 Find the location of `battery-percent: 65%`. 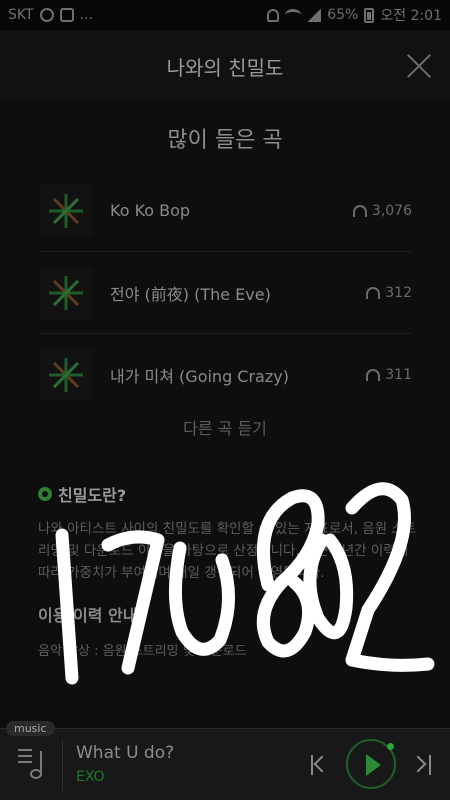

battery-percent: 65% is located at coordinates (343, 15).